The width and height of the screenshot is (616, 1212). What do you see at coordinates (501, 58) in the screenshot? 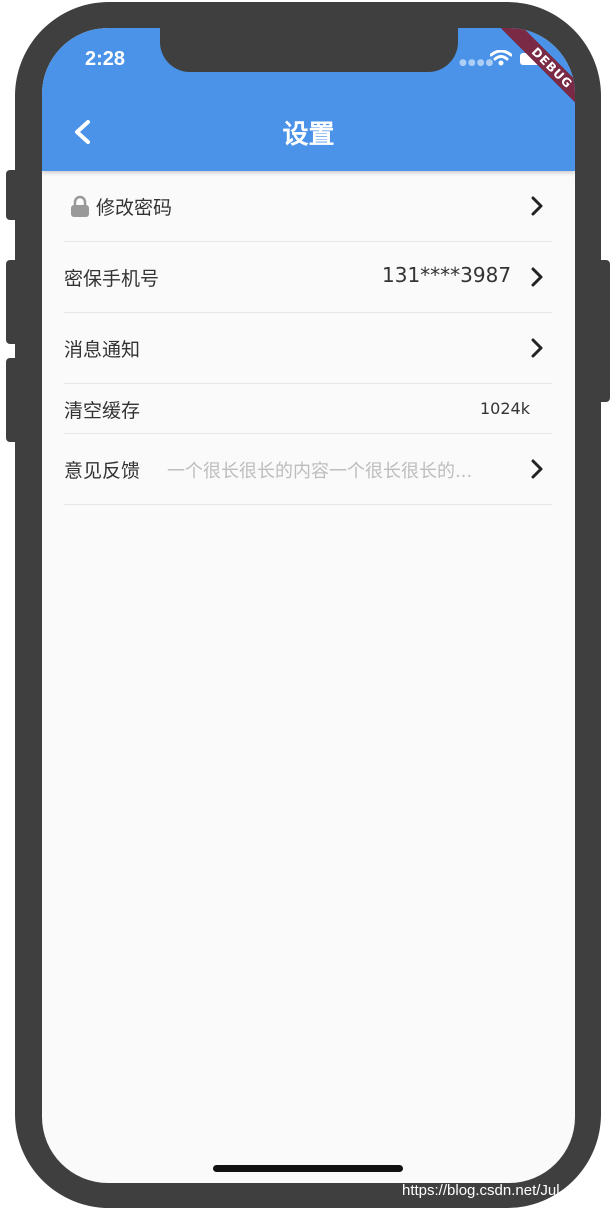
I see `wifi-icon` at bounding box center [501, 58].